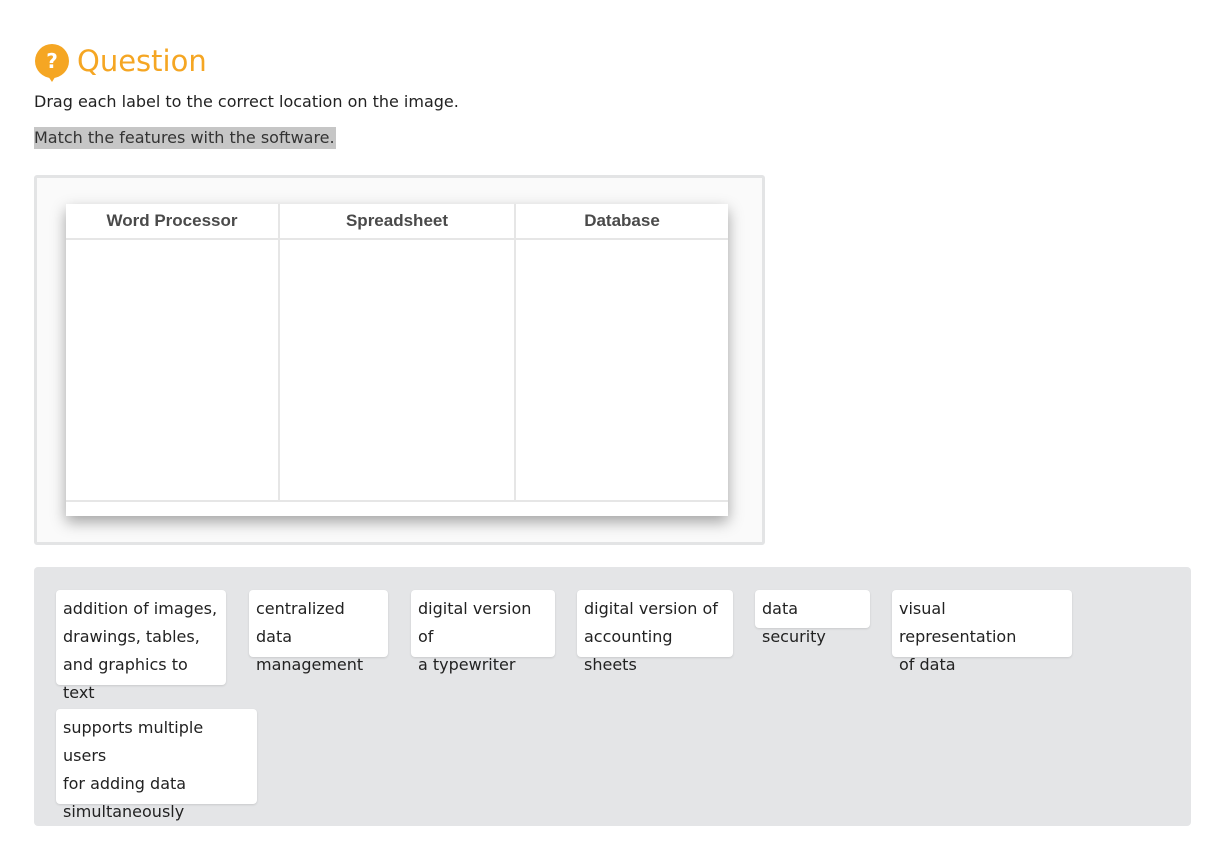  I want to click on column-word-processor: Word Processor, so click(173, 352).